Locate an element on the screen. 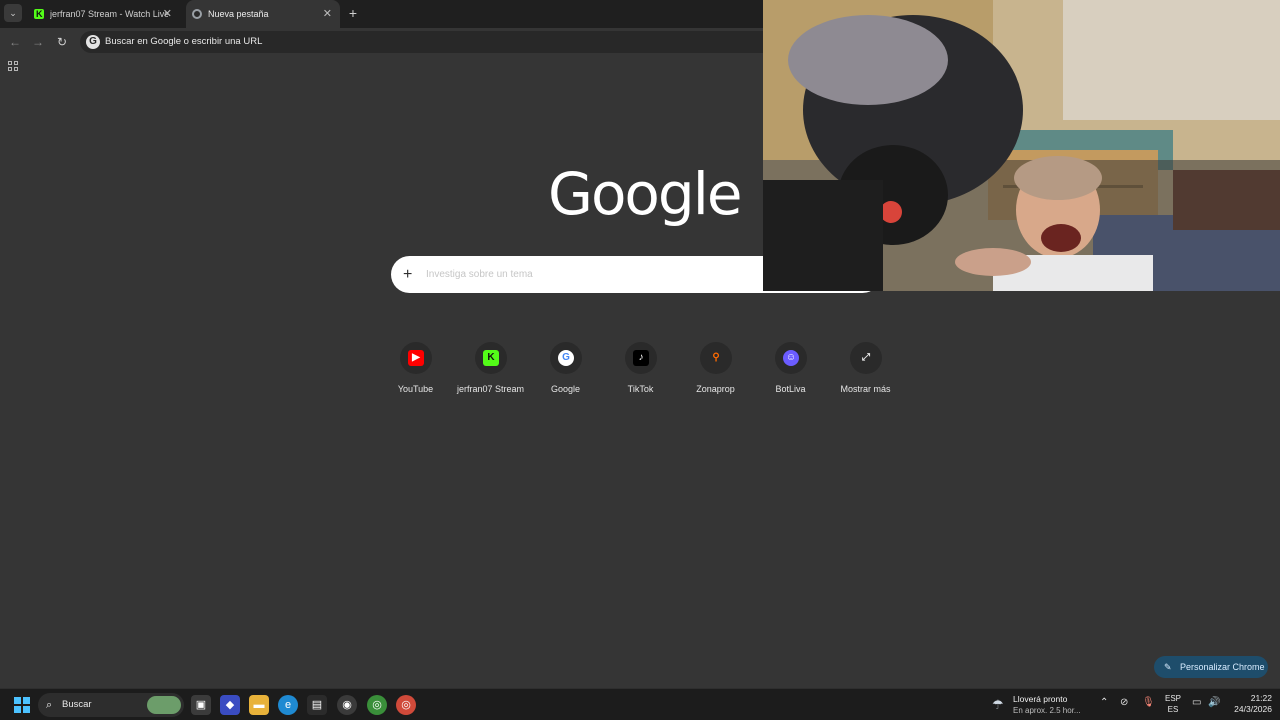 The height and width of the screenshot is (720, 1280). microphone-icon: 🎙 is located at coordinates (1148, 702).